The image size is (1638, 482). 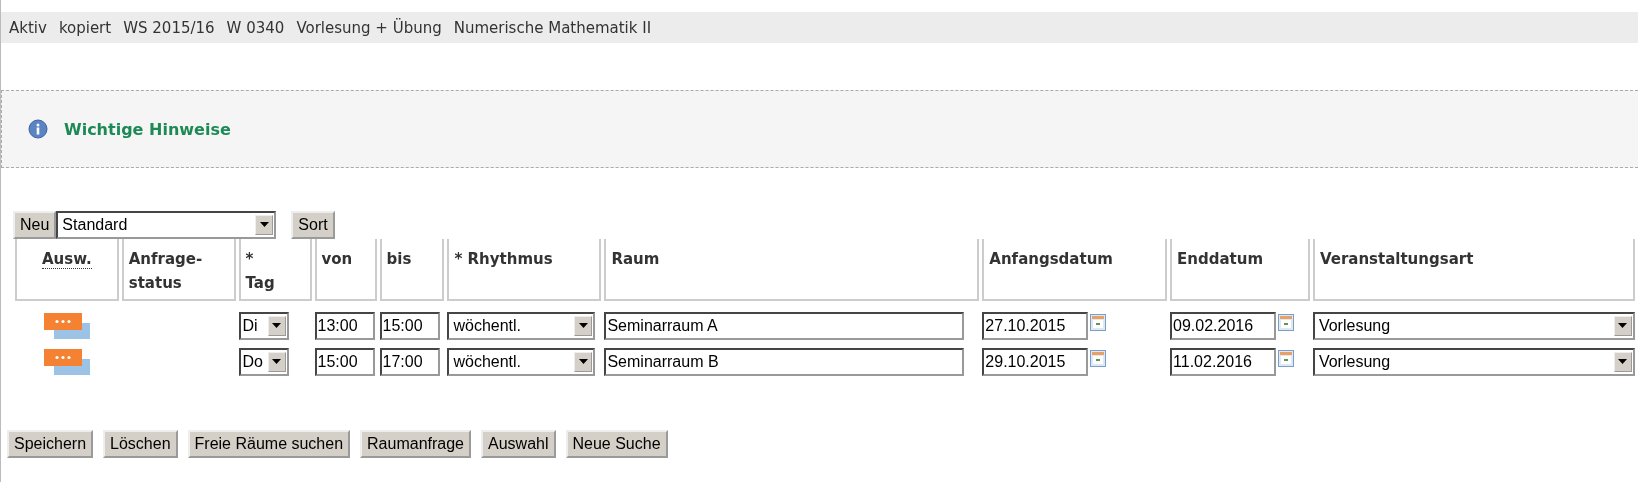 What do you see at coordinates (415, 444) in the screenshot?
I see `action-button: Raumanfrage` at bounding box center [415, 444].